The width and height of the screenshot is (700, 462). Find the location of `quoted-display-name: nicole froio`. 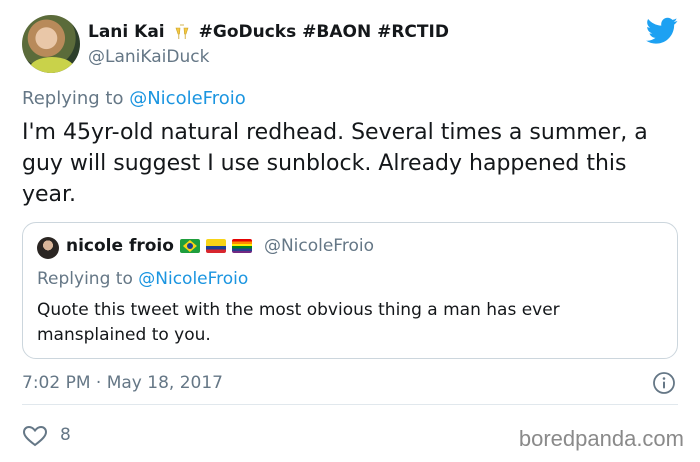

quoted-display-name: nicole froio is located at coordinates (120, 246).